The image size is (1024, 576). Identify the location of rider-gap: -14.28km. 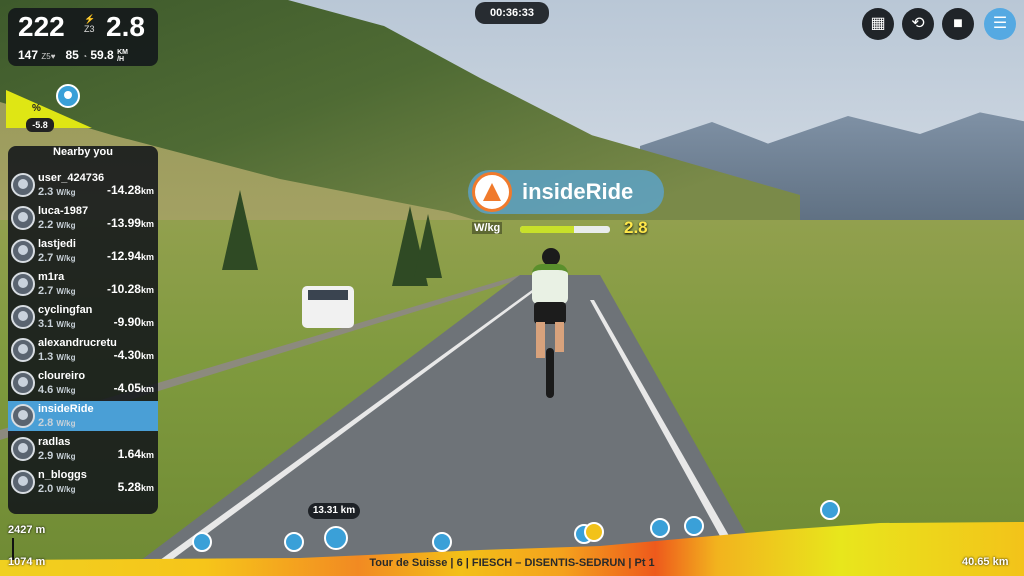
(130, 190).